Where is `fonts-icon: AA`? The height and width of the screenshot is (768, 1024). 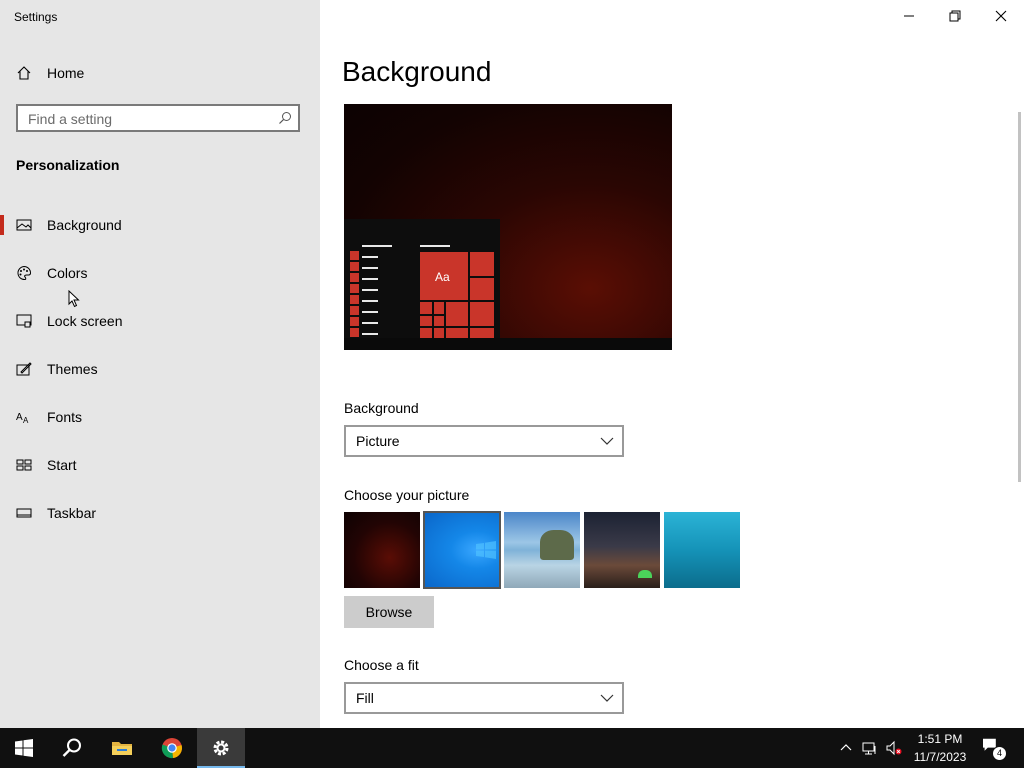 fonts-icon: AA is located at coordinates (22, 418).